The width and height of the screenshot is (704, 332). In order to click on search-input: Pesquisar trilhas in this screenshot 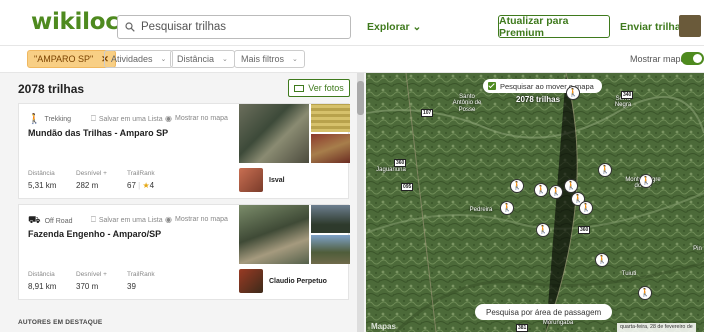, I will do `click(234, 27)`.